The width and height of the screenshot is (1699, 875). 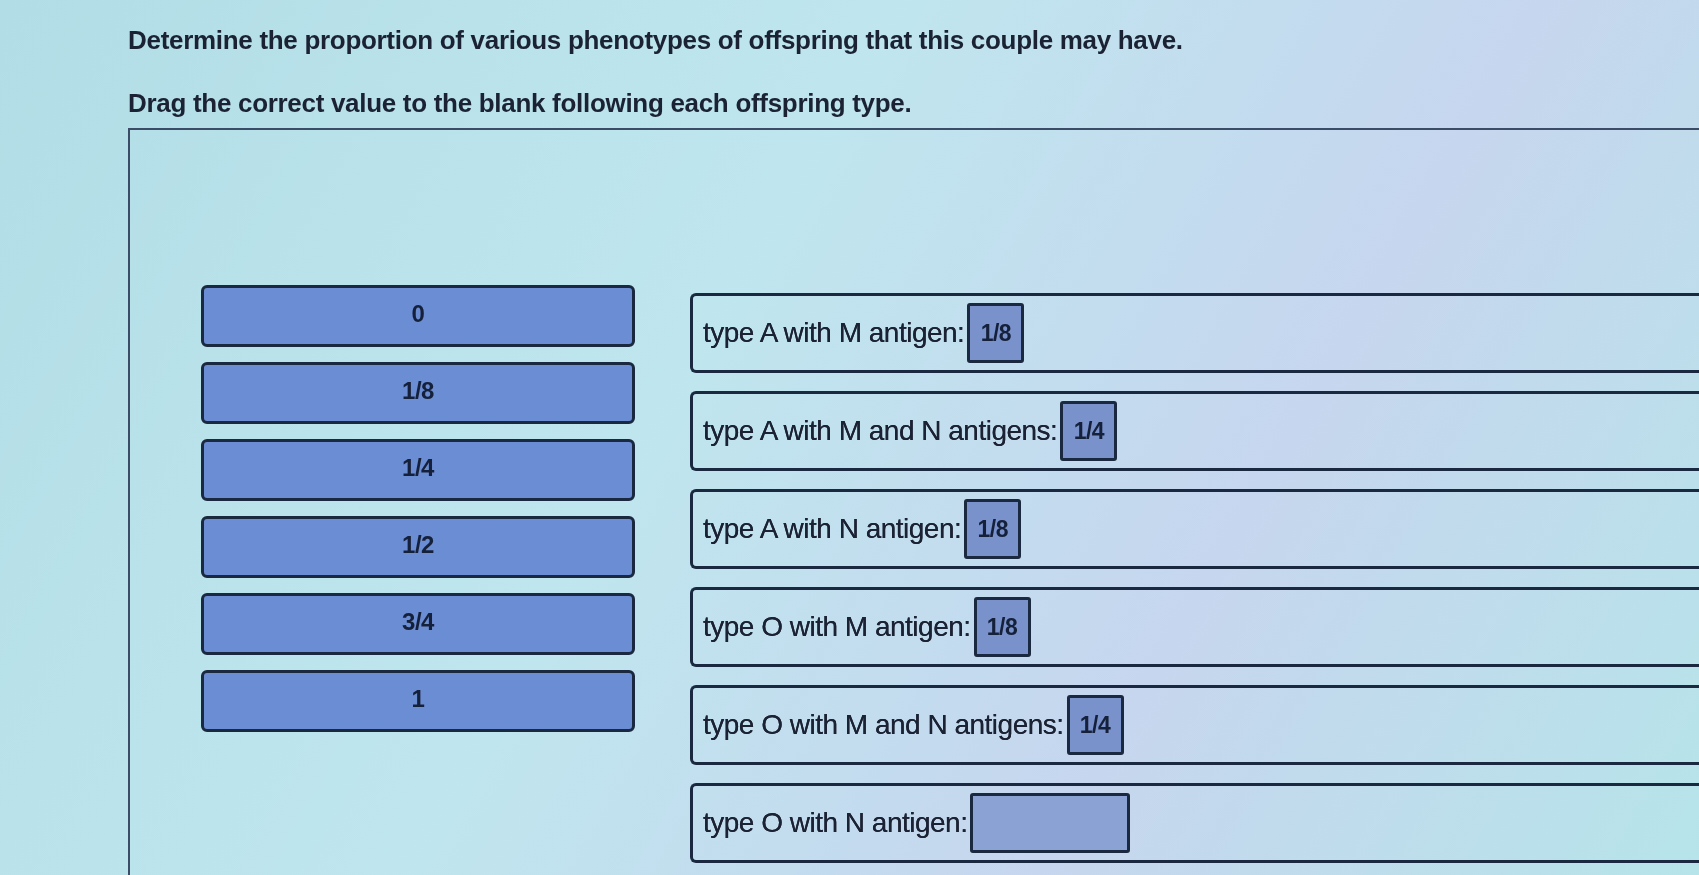 What do you see at coordinates (418, 393) in the screenshot?
I see `value-tile: 1/8` at bounding box center [418, 393].